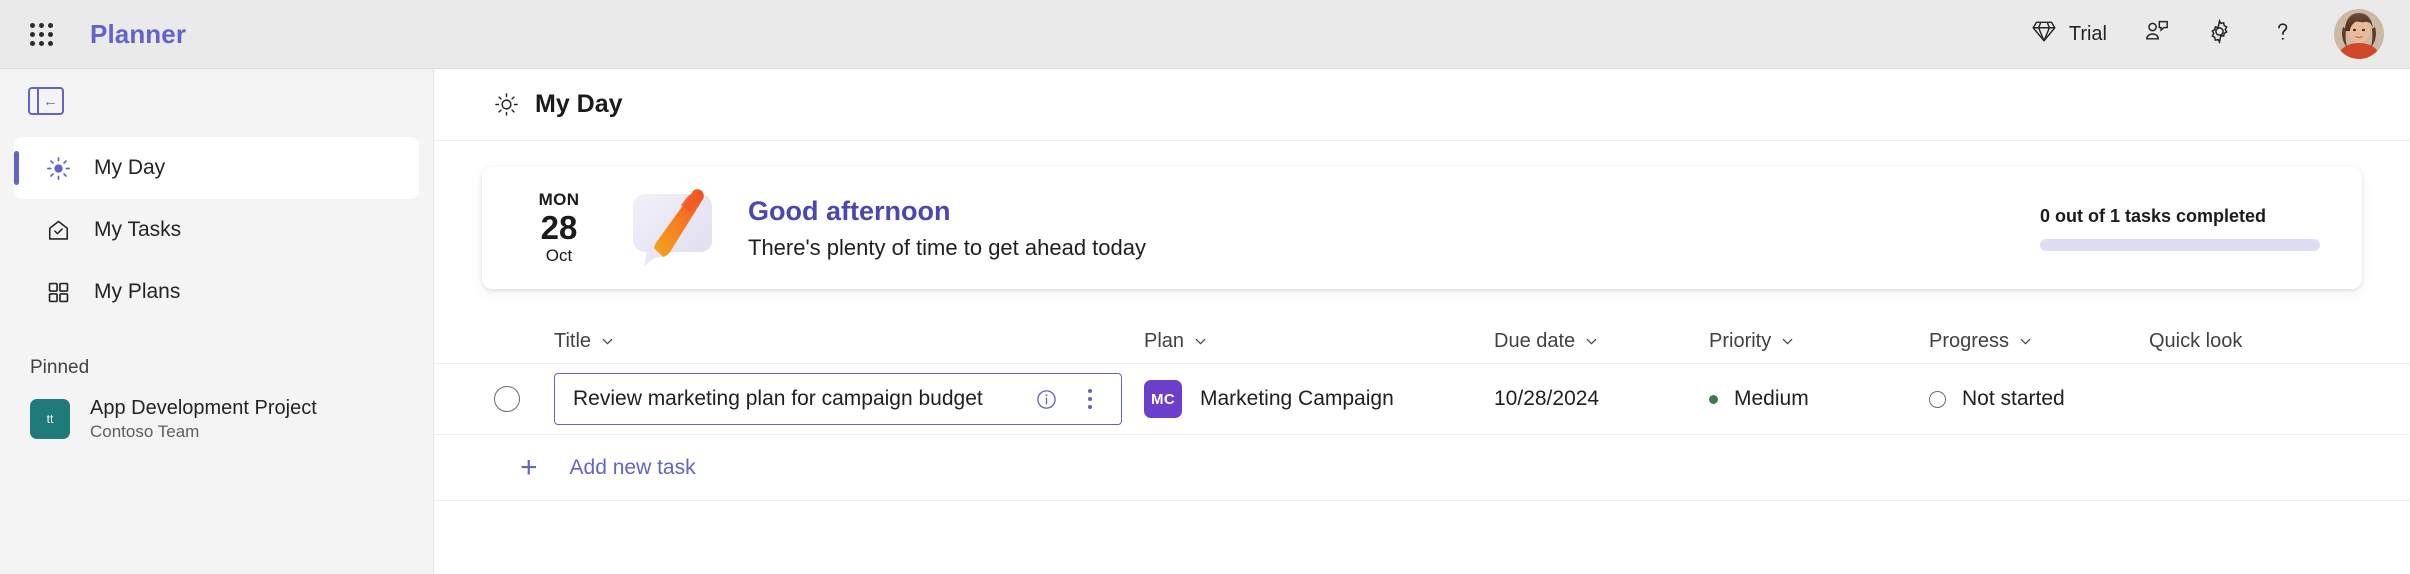 Image resolution: width=2410 pixels, height=574 pixels. I want to click on feedback-button, so click(2156, 34).